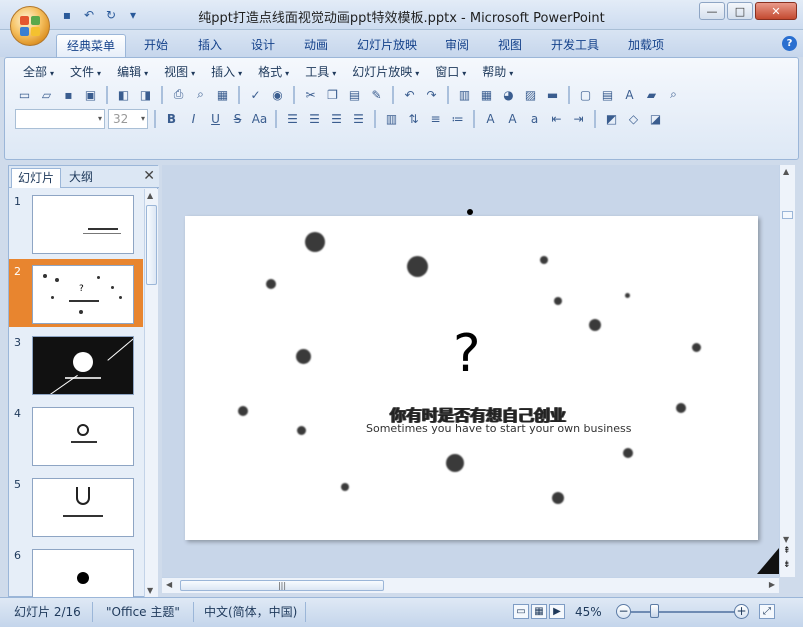  I want to click on zoom-slider-track, so click(683, 612).